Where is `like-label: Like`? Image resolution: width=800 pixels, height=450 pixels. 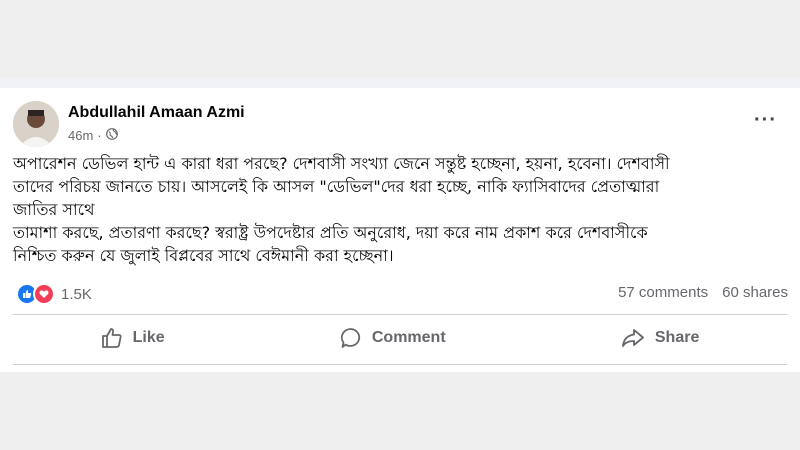 like-label: Like is located at coordinates (148, 337).